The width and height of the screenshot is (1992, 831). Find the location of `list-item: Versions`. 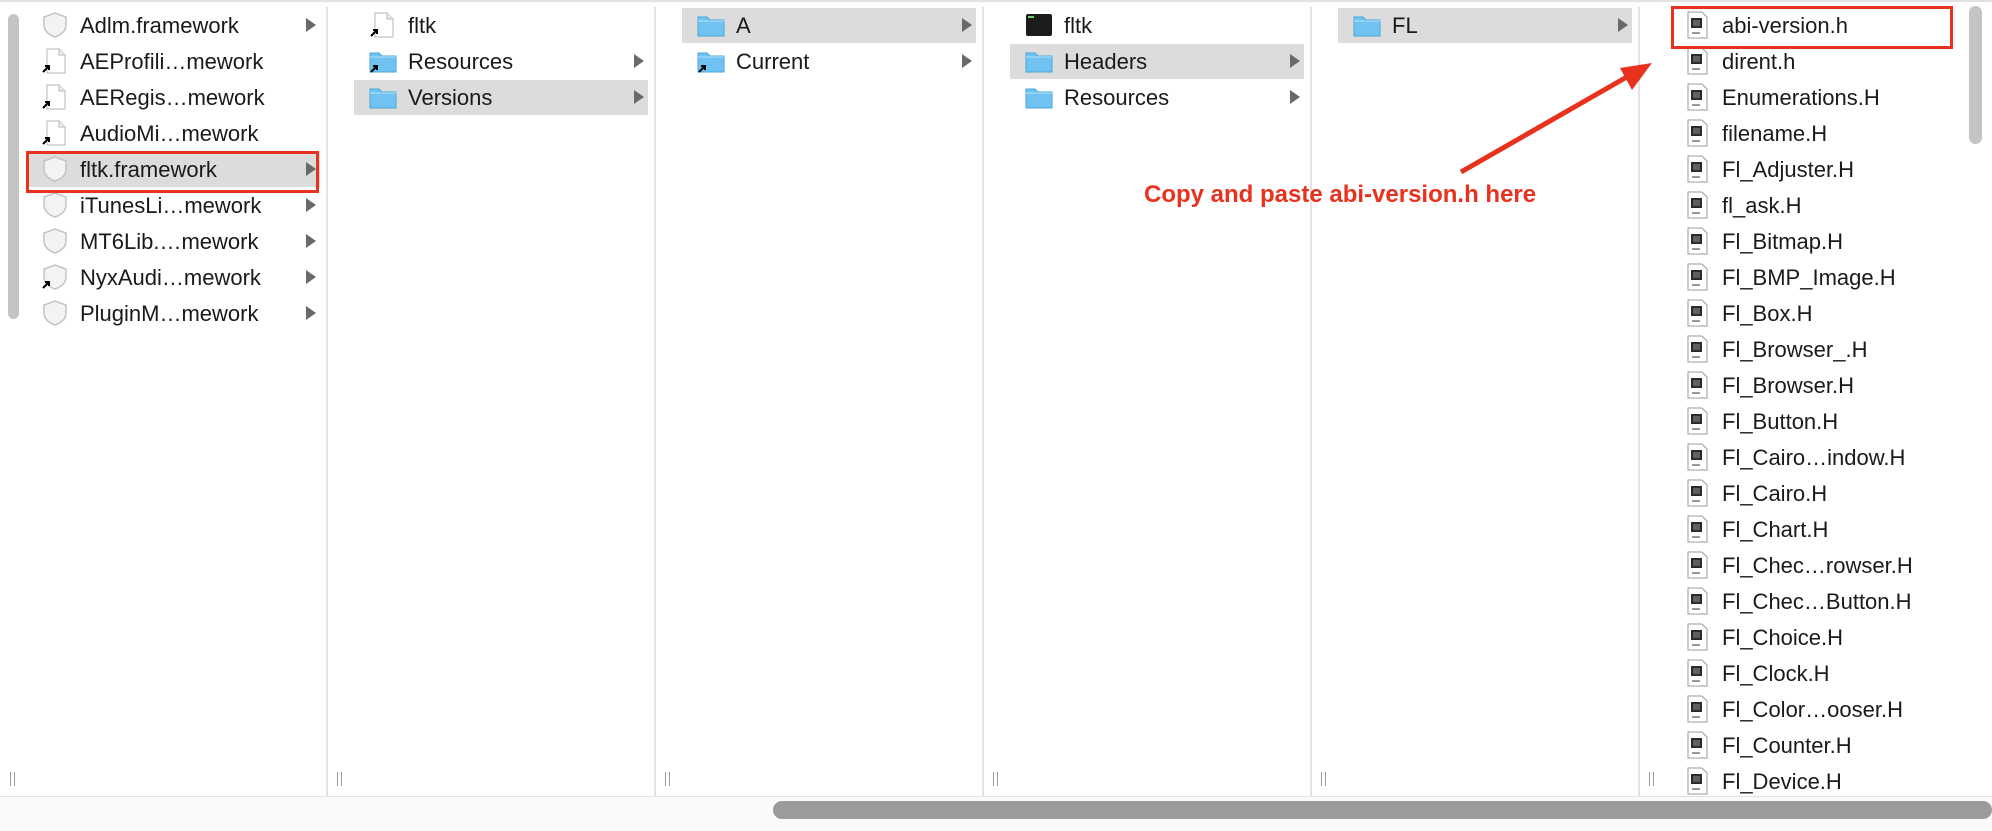

list-item: Versions is located at coordinates (501, 97).